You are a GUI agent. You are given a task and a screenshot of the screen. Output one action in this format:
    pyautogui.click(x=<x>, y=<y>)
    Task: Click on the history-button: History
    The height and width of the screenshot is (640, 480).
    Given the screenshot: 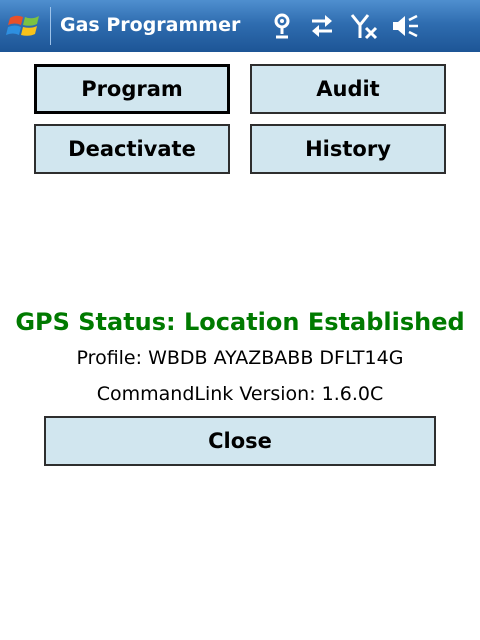 What is the action you would take?
    pyautogui.click(x=348, y=149)
    